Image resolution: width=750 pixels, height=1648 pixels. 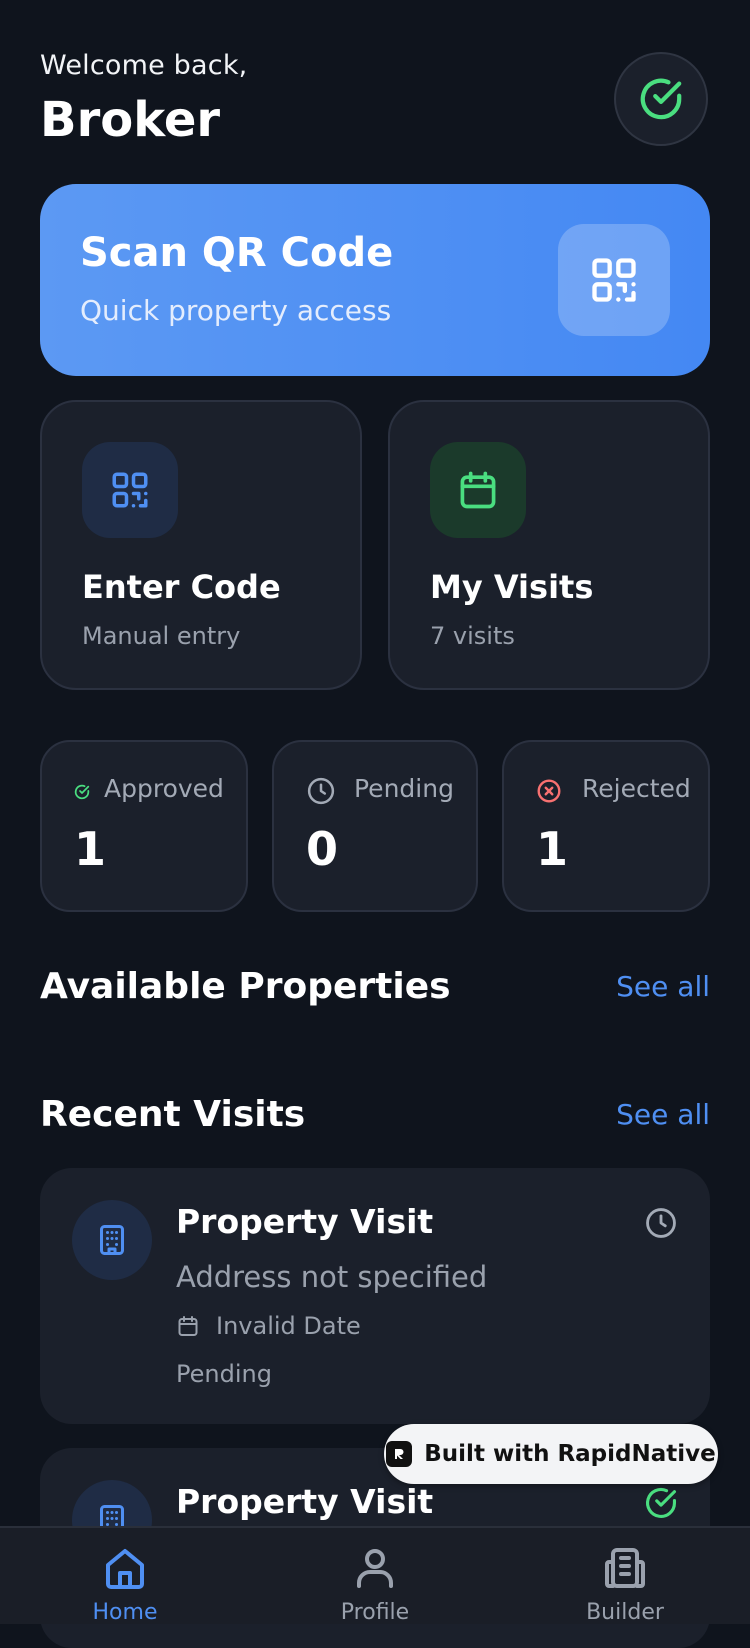 I want to click on built-with-badge: Built with RapidNative, so click(x=551, y=1454).